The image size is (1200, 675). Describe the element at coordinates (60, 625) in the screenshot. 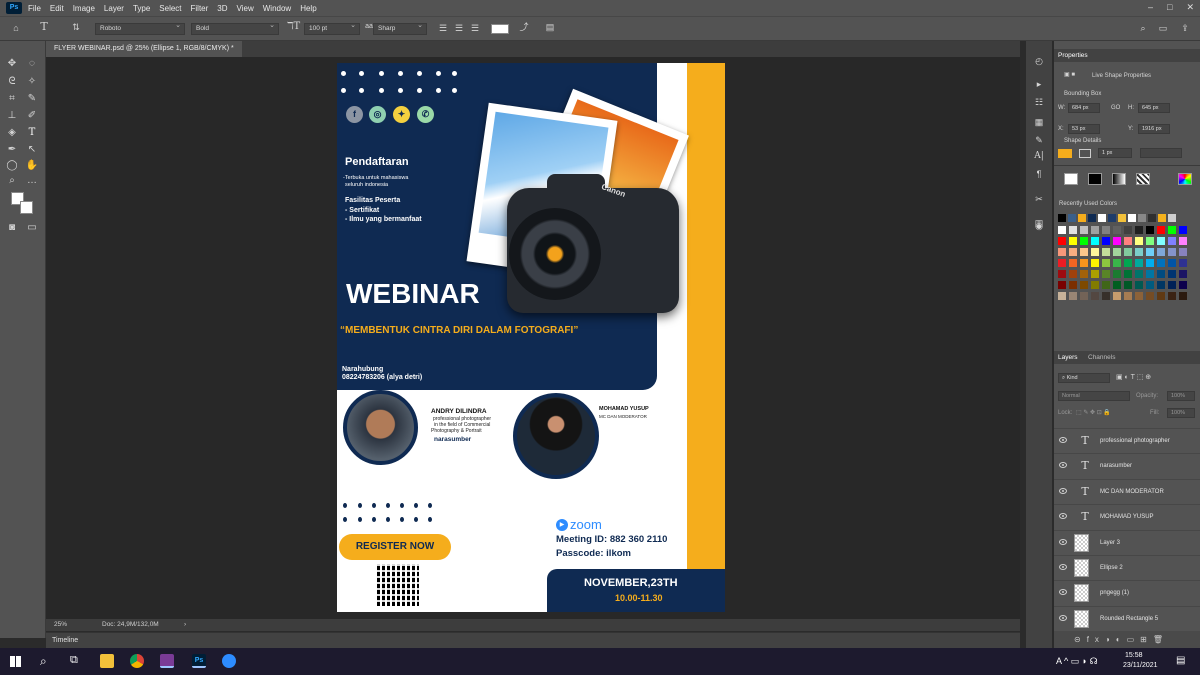

I see `zoom-level: 25%` at that location.